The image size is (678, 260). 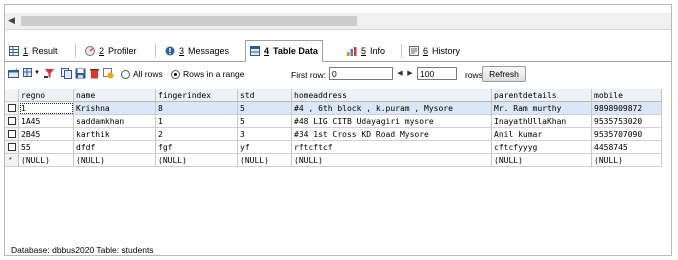 What do you see at coordinates (45, 51) in the screenshot?
I see `tab-label: Result` at bounding box center [45, 51].